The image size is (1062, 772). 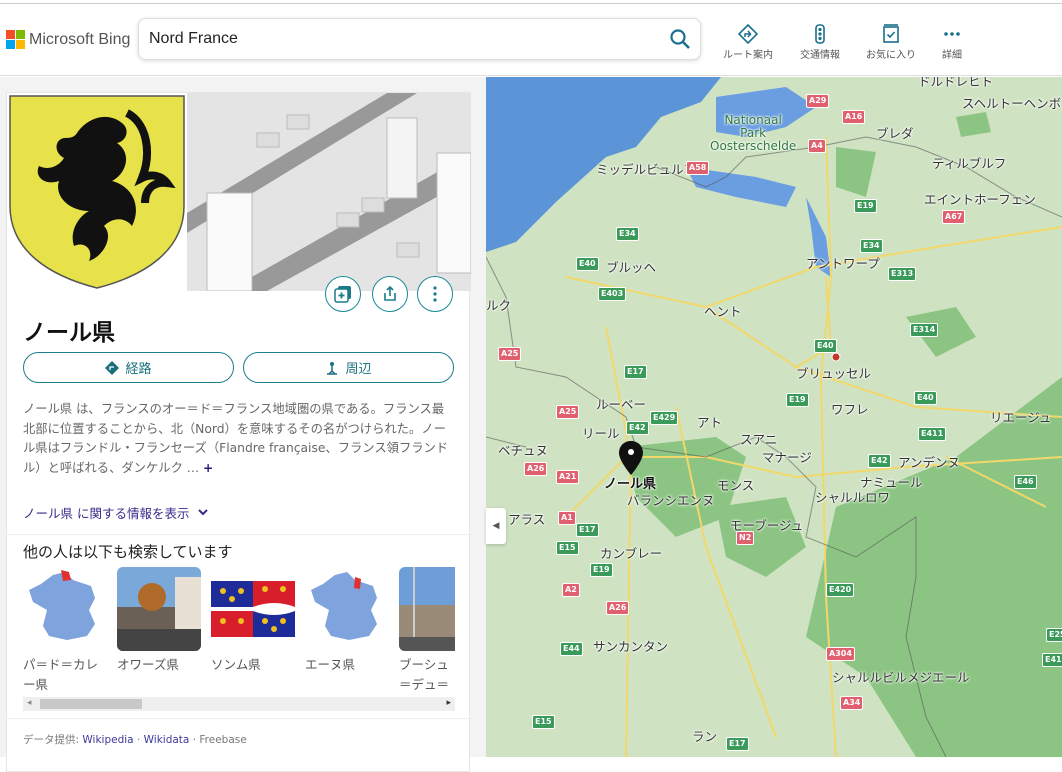 What do you see at coordinates (112, 367) in the screenshot?
I see `directions-icon` at bounding box center [112, 367].